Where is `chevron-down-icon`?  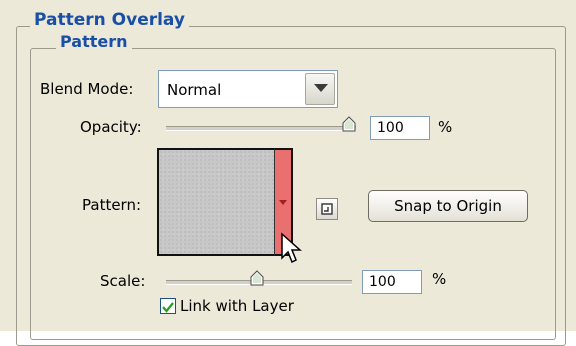 chevron-down-icon is located at coordinates (321, 88).